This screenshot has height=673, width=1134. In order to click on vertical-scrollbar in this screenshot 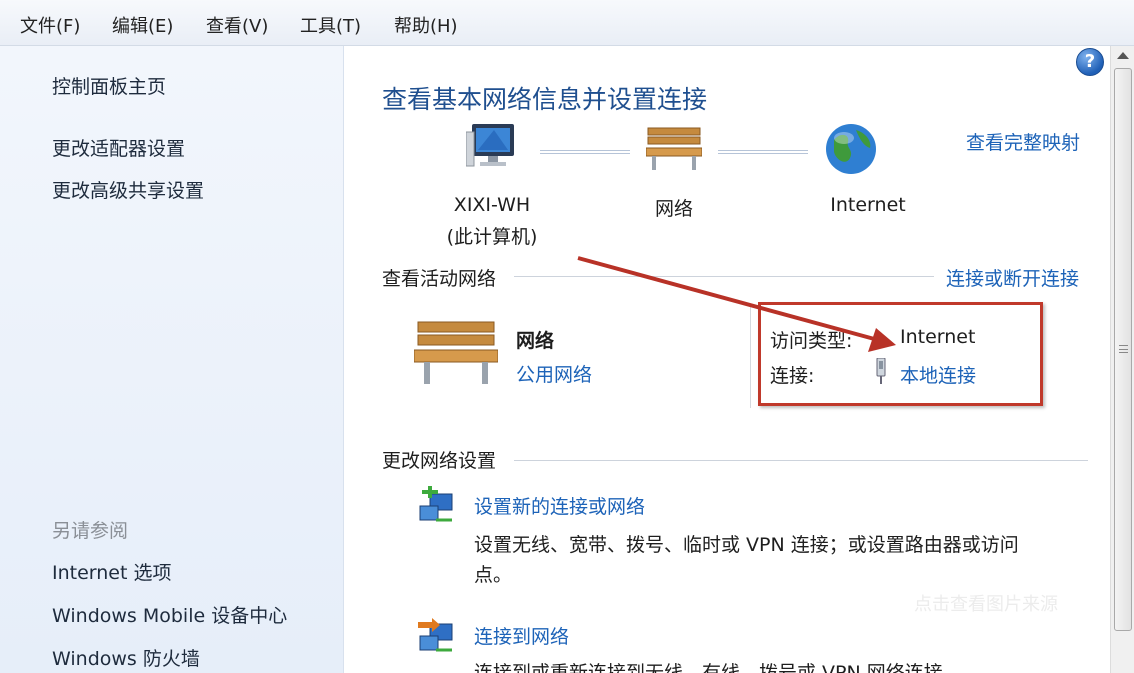, I will do `click(1122, 359)`.